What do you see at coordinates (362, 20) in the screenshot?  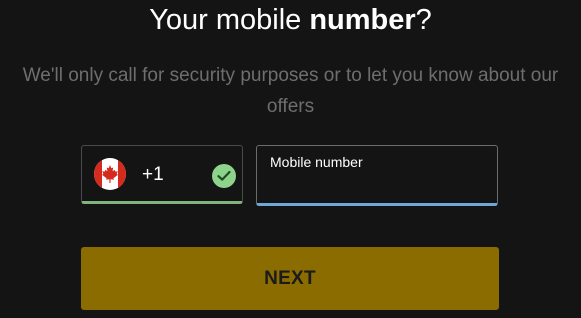 I see `title-emphasis: number` at bounding box center [362, 20].